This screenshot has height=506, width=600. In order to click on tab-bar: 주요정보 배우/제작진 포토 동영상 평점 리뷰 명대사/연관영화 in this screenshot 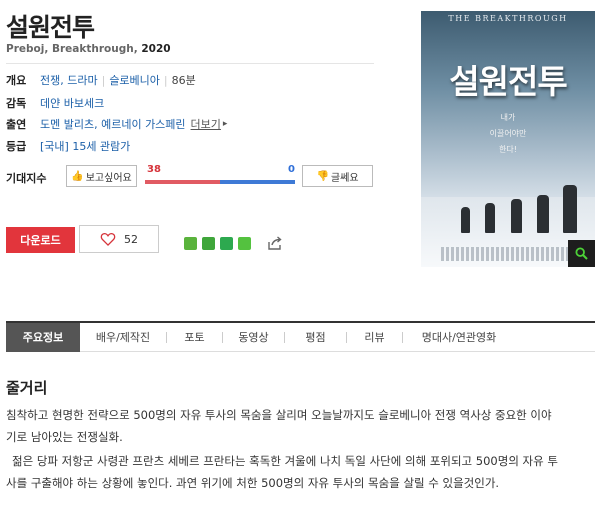, I will do `click(300, 336)`.